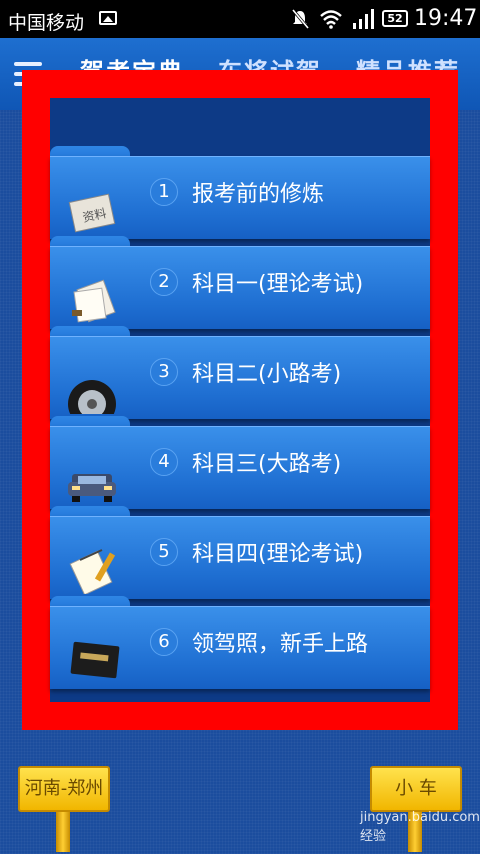 This screenshot has height=854, width=480. I want to click on notepad-icon, so click(92, 571).